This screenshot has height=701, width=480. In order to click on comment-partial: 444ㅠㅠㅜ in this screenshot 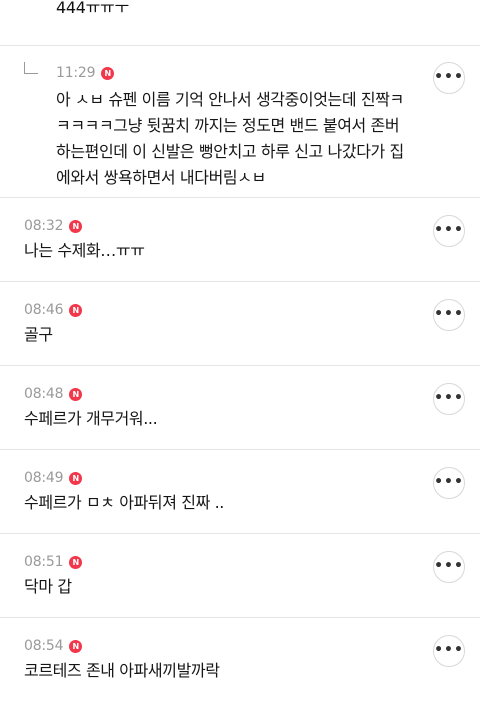, I will do `click(240, 23)`.